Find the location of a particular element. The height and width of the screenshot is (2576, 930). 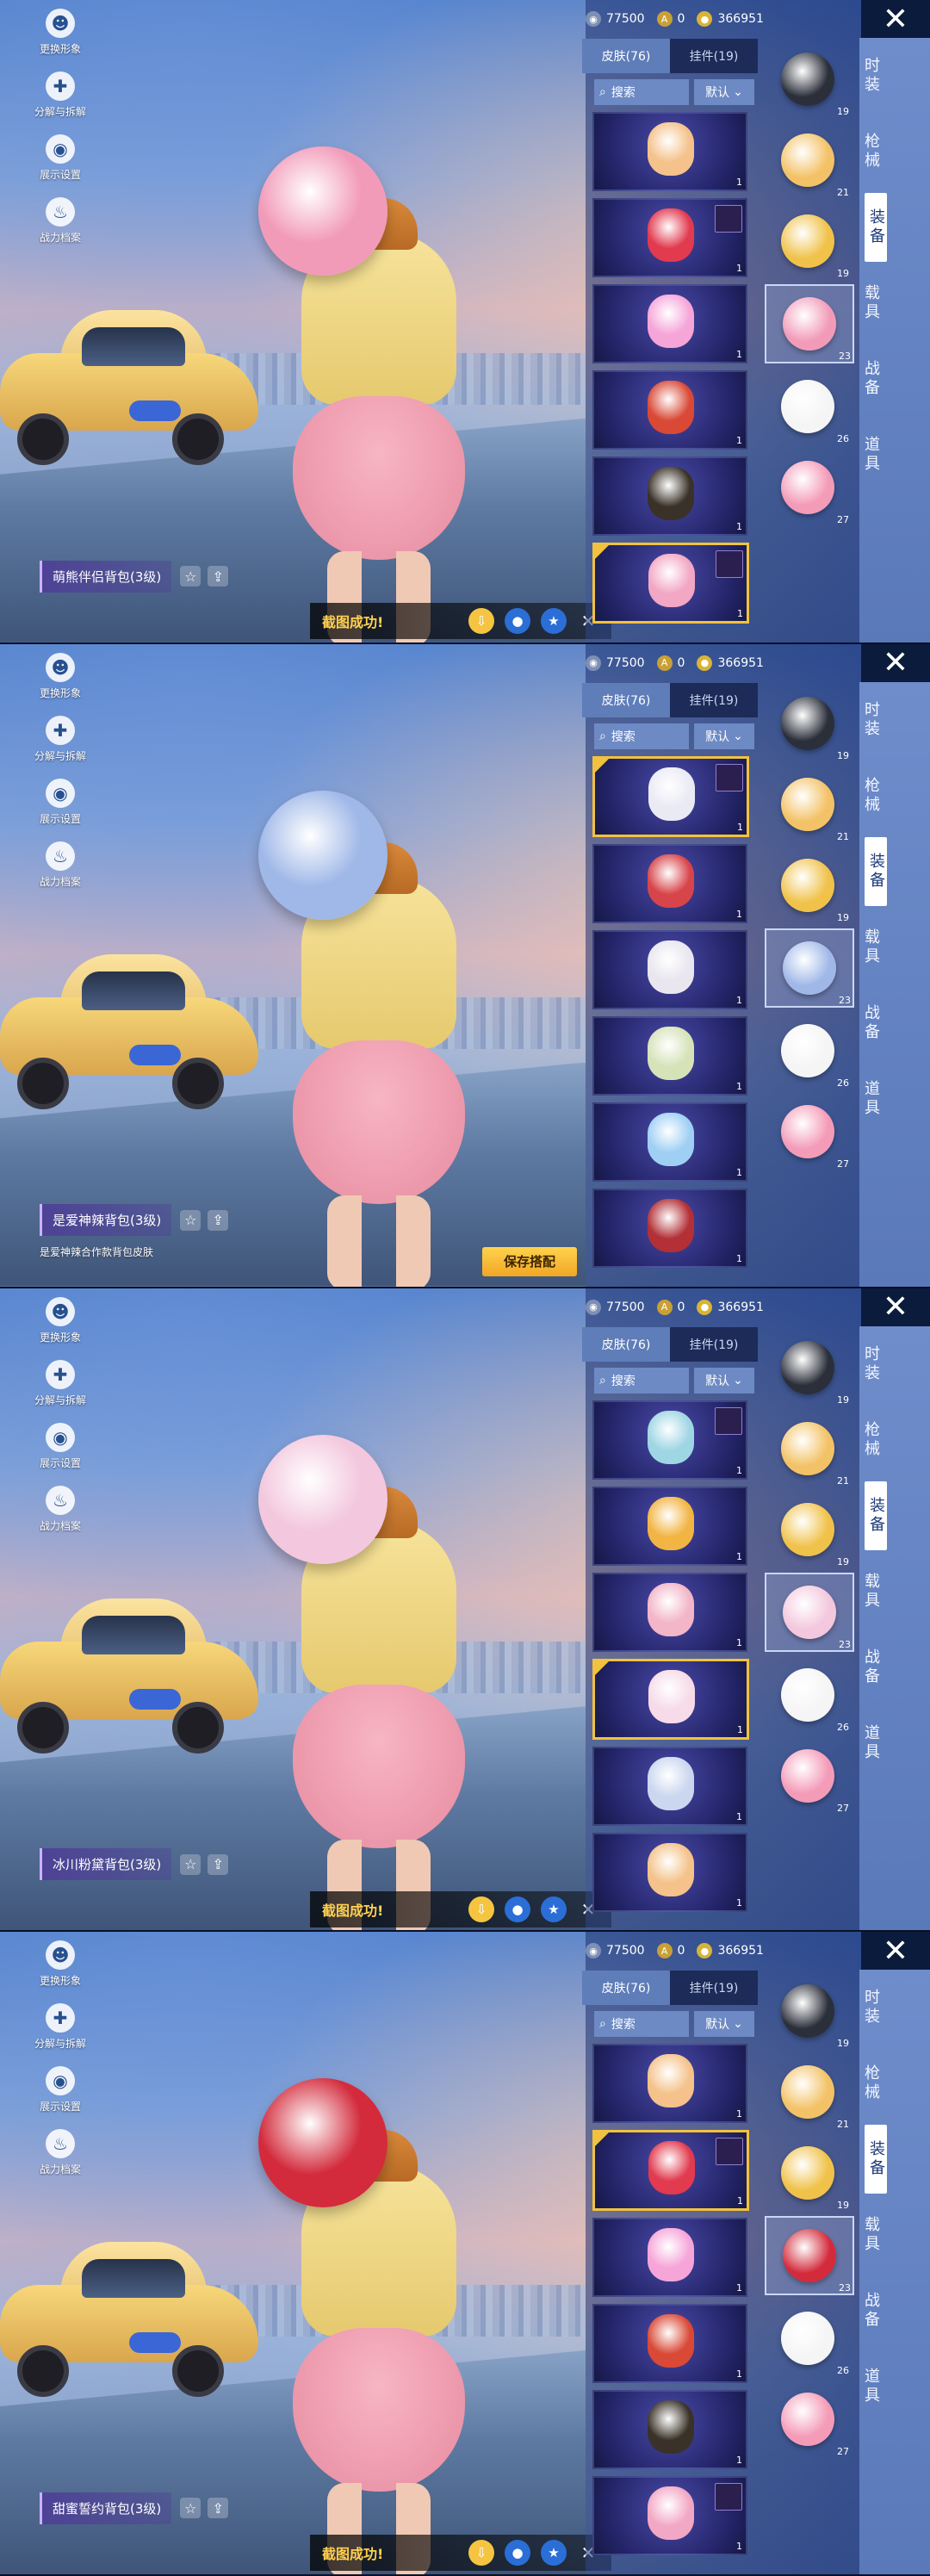

category-tab: 战备 is located at coordinates (871, 379).